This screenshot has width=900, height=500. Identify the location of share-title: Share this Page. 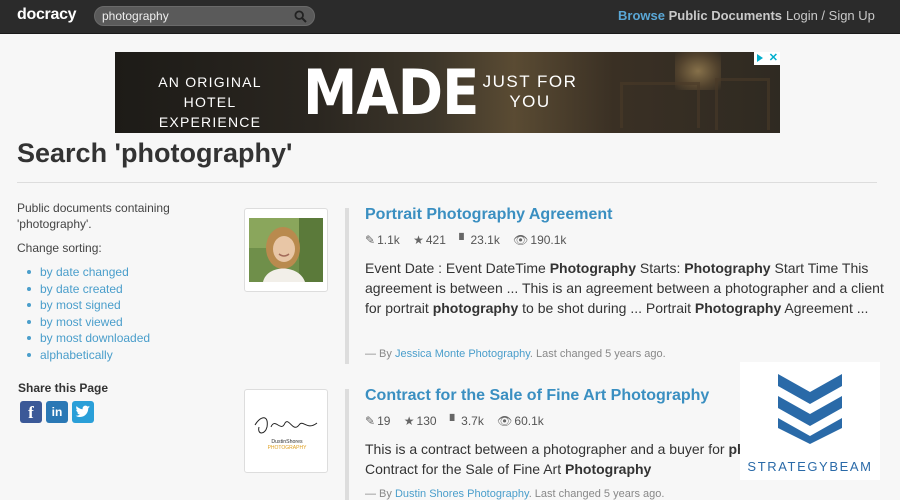
(63, 388).